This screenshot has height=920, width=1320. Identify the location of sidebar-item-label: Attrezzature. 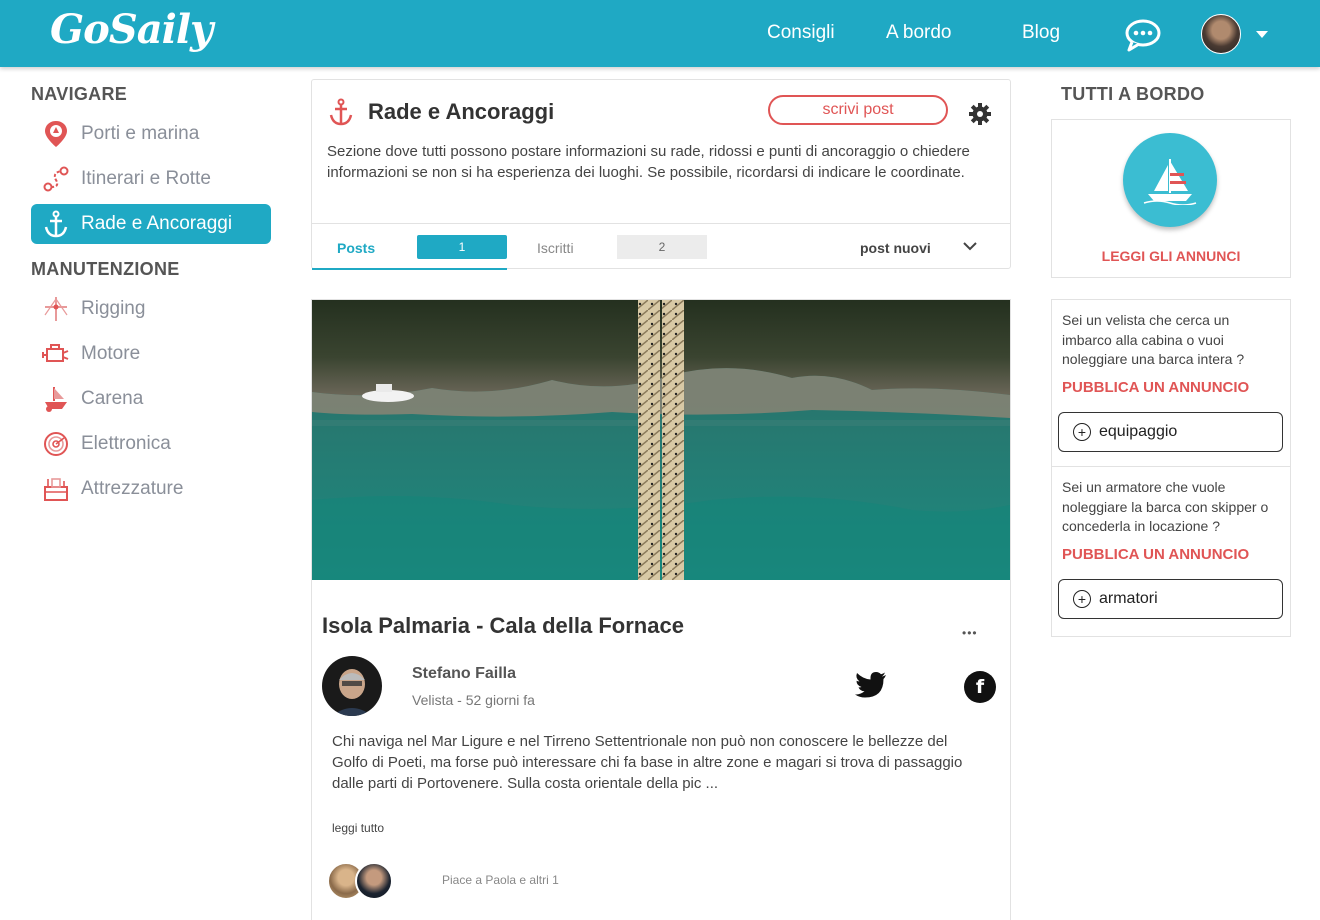
(132, 488).